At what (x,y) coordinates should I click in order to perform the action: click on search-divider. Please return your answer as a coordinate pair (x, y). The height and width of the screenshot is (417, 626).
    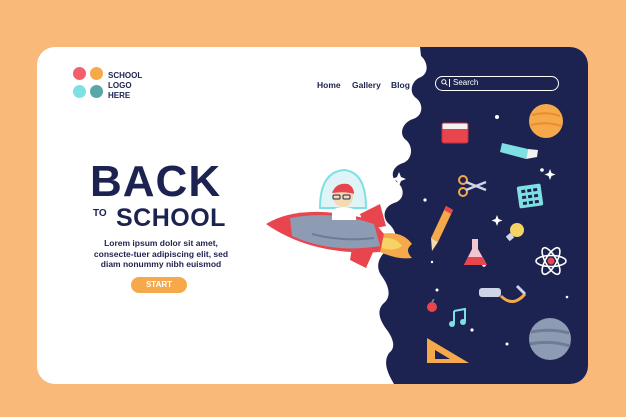
    Looking at the image, I should click on (449, 83).